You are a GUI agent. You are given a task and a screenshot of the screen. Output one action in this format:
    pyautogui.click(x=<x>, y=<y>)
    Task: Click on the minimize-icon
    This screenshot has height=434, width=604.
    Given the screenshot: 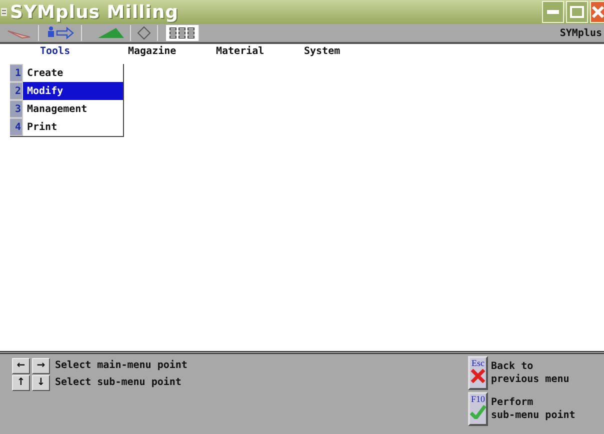 What is the action you would take?
    pyautogui.click(x=553, y=12)
    